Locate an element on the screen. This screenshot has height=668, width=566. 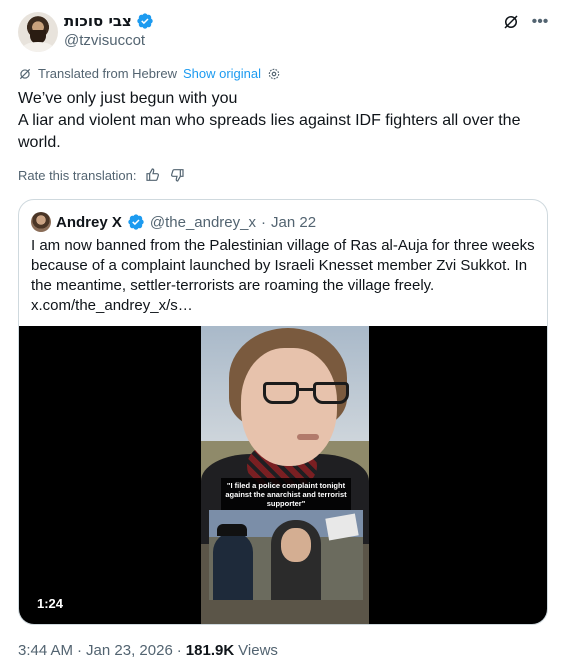
translated-row: Translated from Hebrew Show original is located at coordinates (149, 73).